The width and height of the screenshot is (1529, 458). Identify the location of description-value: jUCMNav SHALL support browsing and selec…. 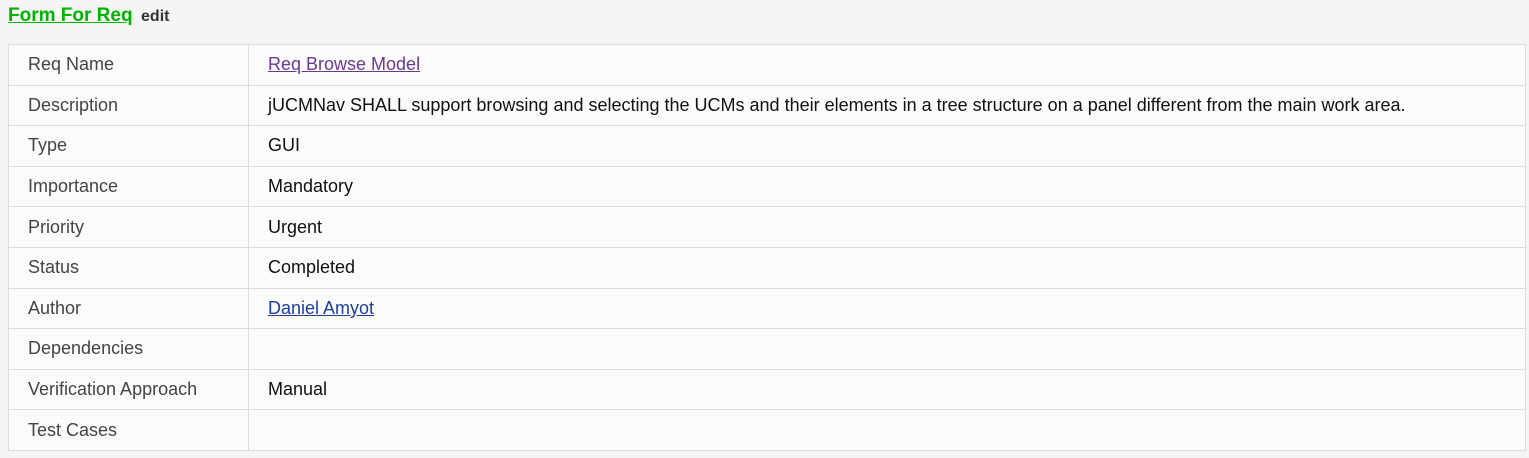
(887, 105).